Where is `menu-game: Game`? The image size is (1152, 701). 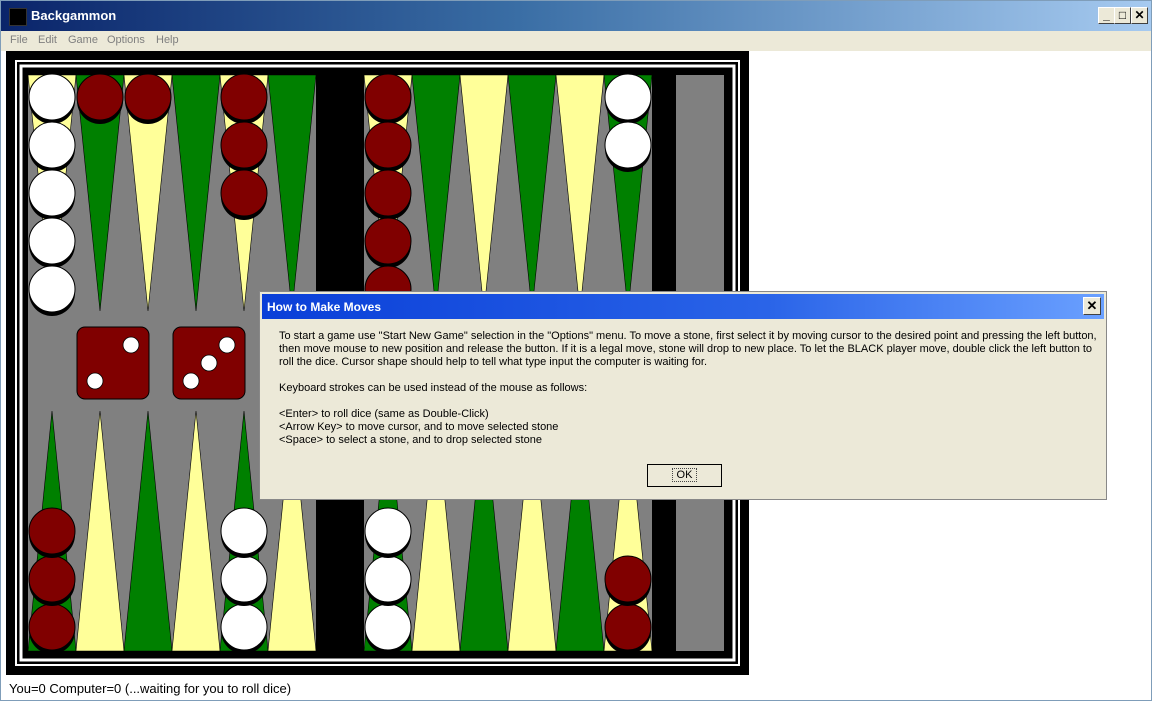
menu-game: Game is located at coordinates (83, 40).